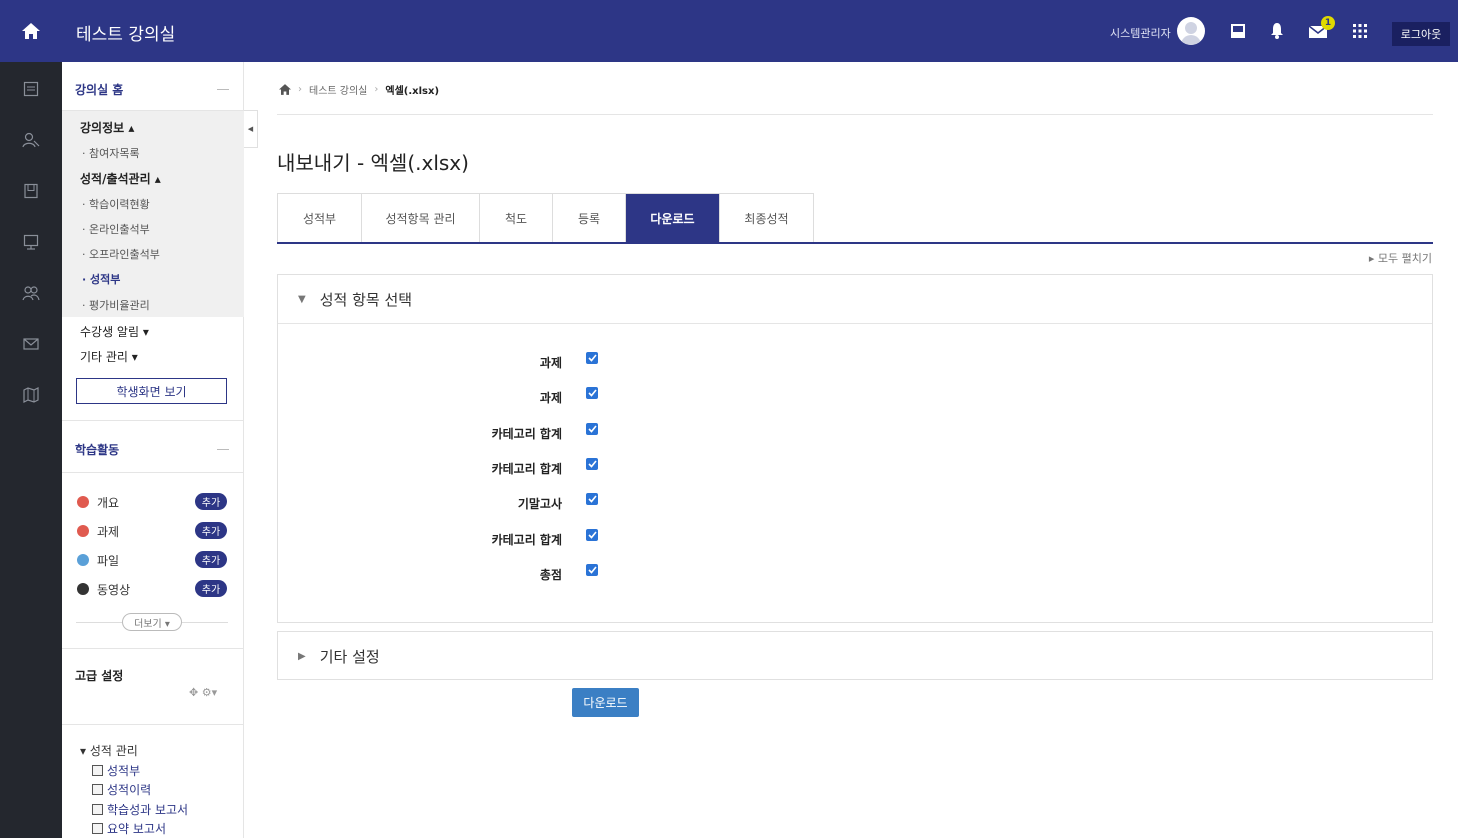  I want to click on sidebar-item-offline-attendance: · 오프라인출석부, so click(121, 254).